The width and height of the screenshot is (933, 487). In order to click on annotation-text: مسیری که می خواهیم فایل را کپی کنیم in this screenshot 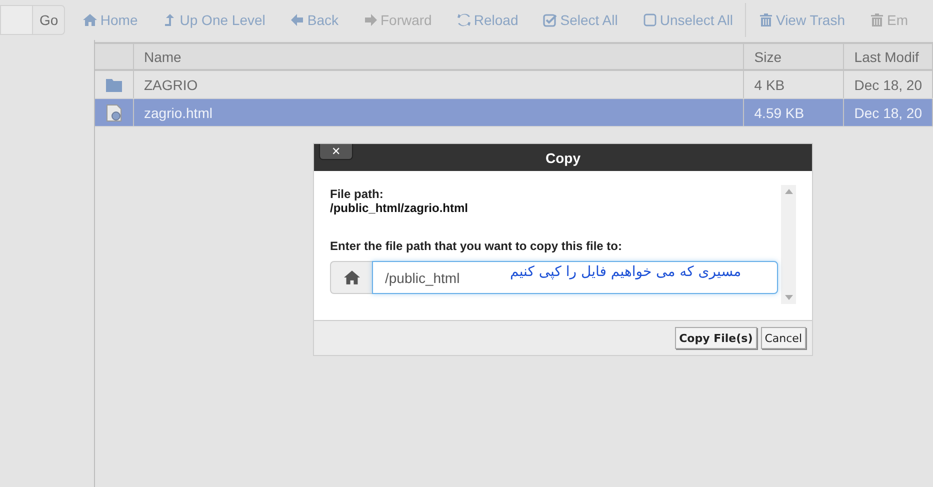, I will do `click(626, 272)`.